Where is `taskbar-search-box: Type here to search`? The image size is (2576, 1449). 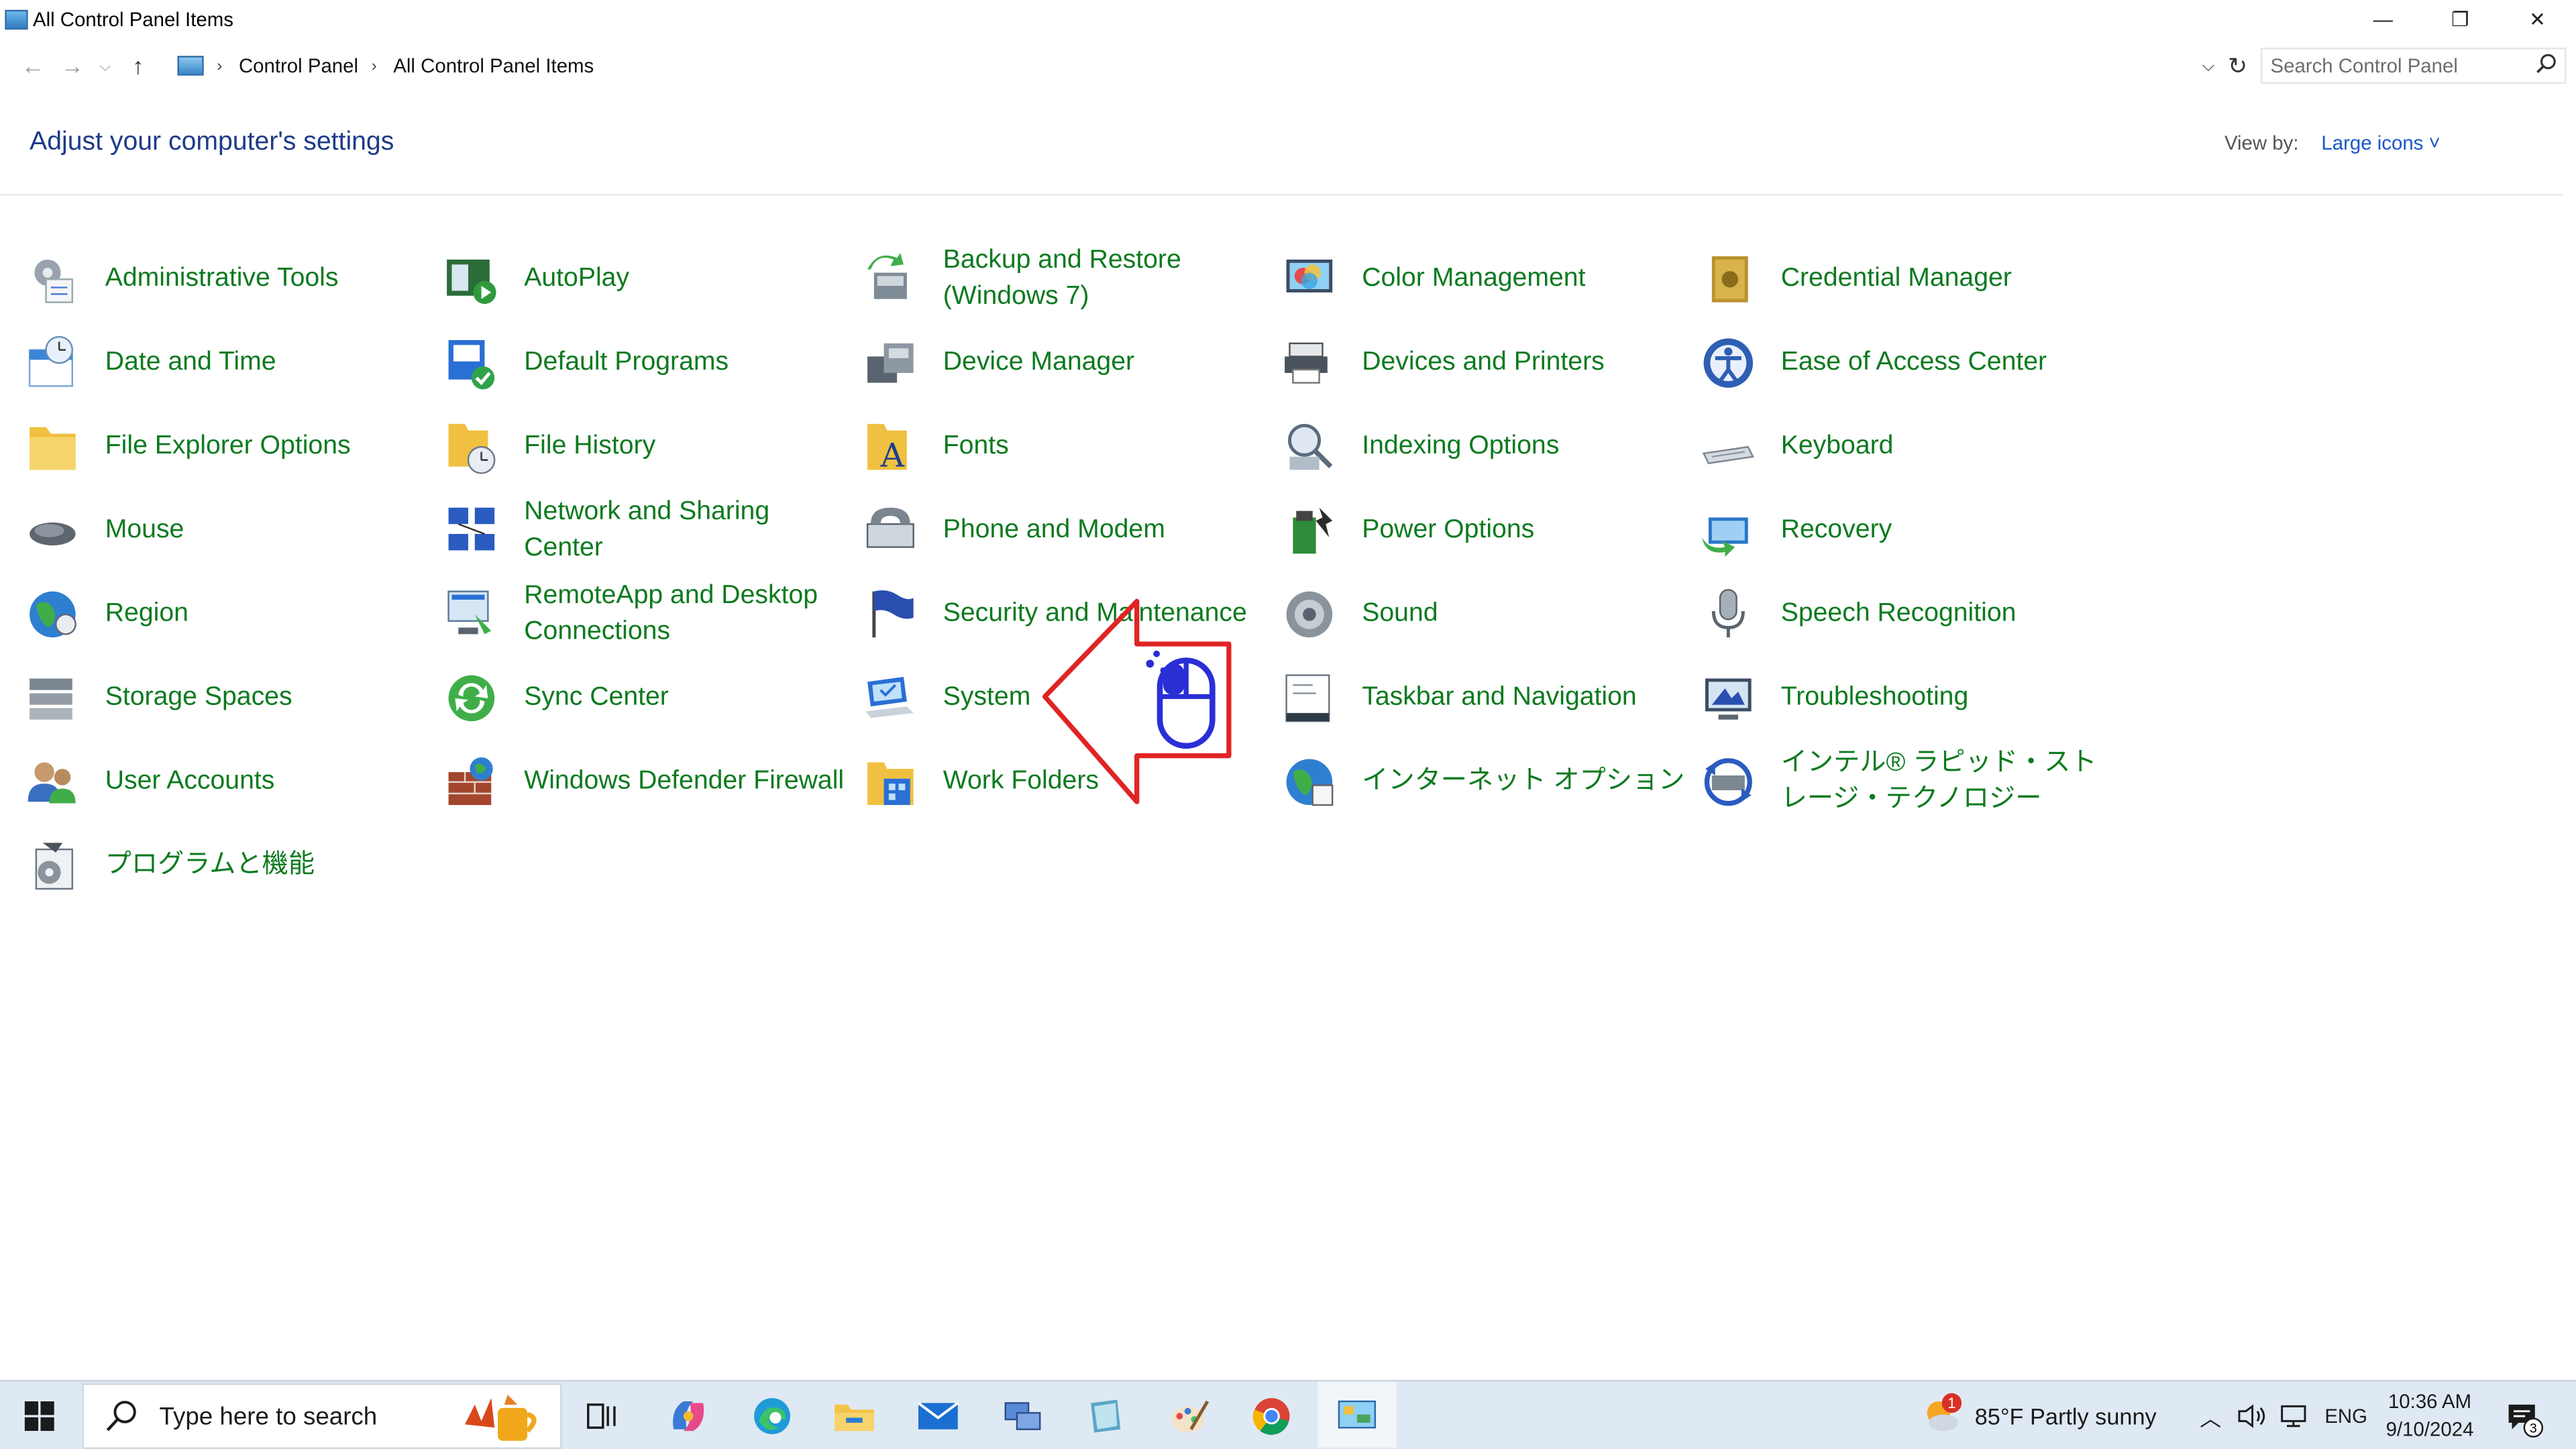
taskbar-search-box: Type here to search is located at coordinates (322, 1416).